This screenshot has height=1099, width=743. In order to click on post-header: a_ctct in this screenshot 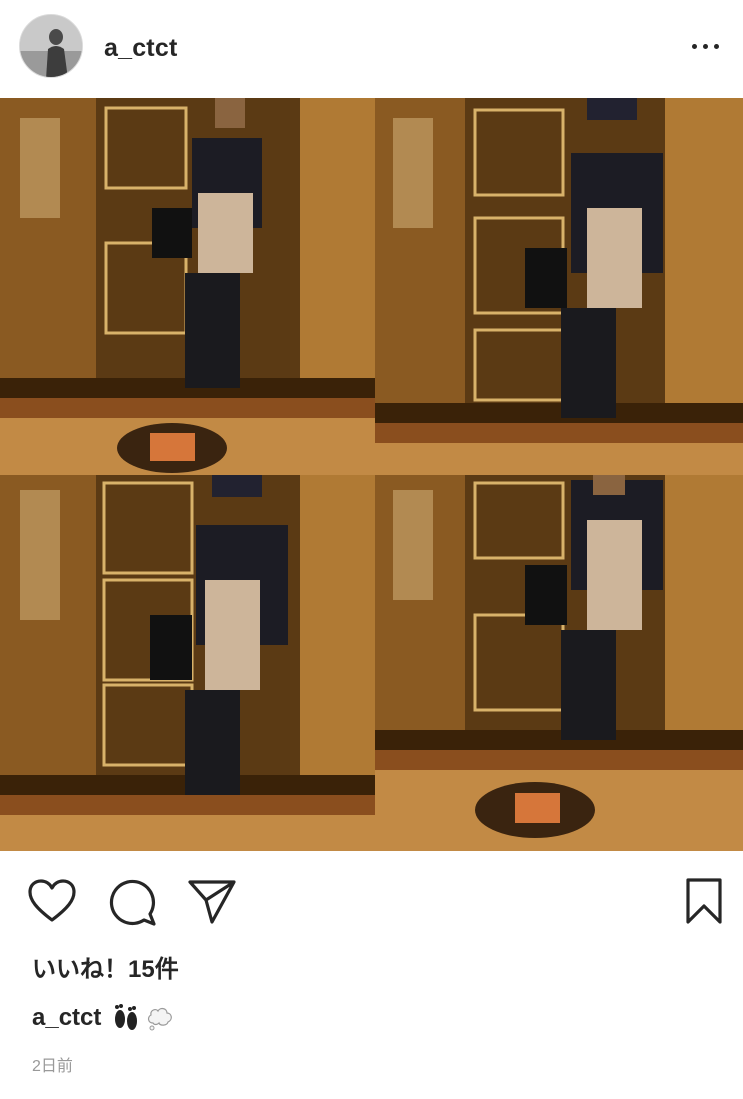, I will do `click(371, 49)`.